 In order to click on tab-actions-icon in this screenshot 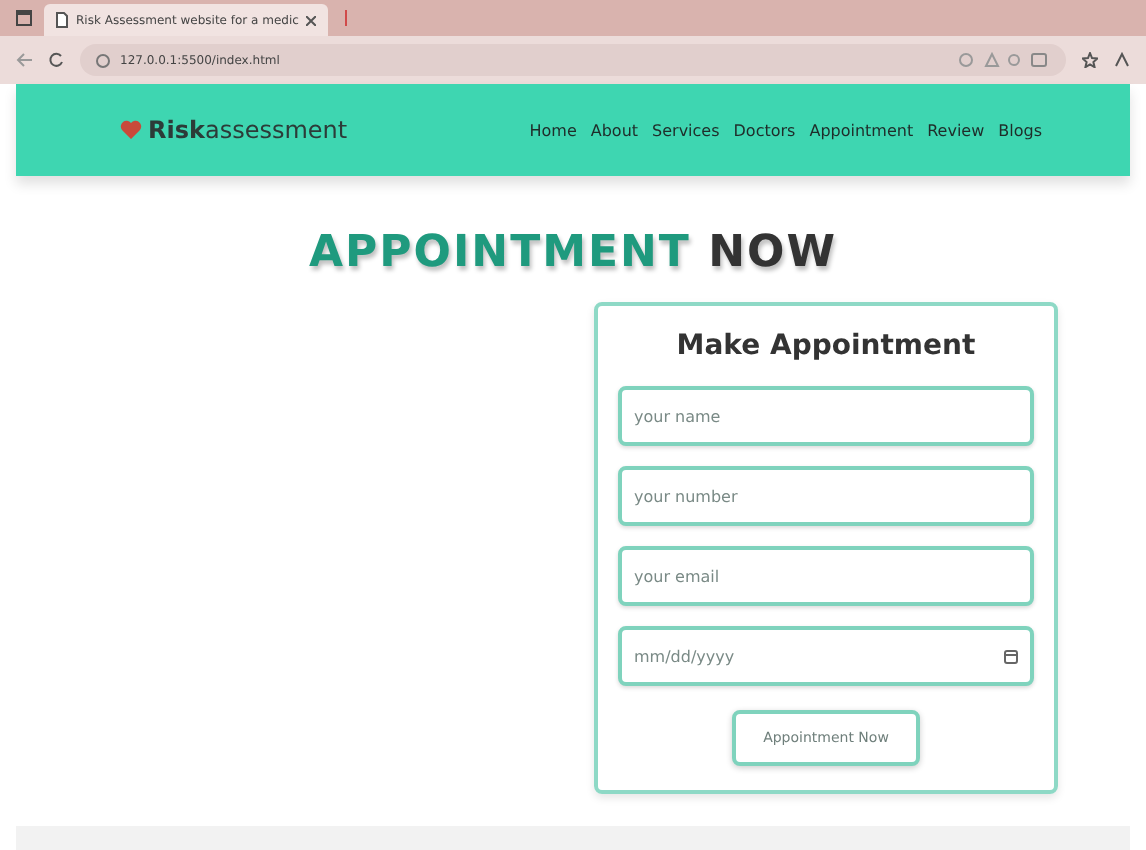, I will do `click(24, 18)`.